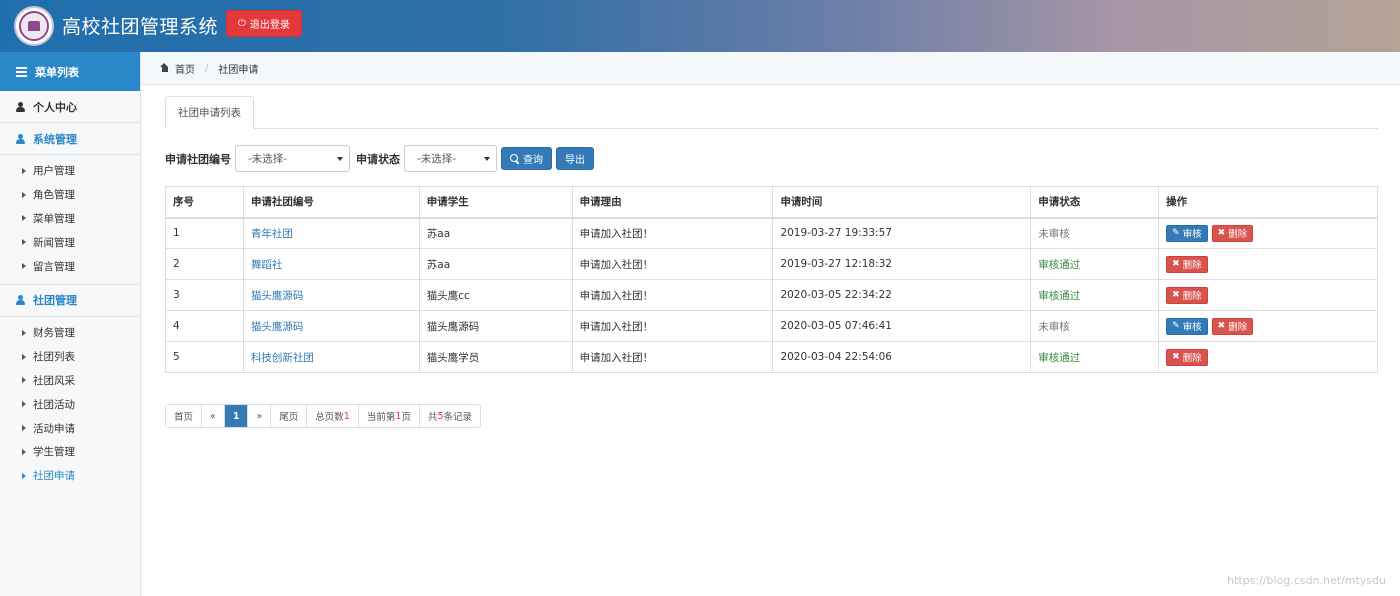 The width and height of the screenshot is (1400, 596). I want to click on sidebar-item-message-management: 留言管理, so click(70, 266).